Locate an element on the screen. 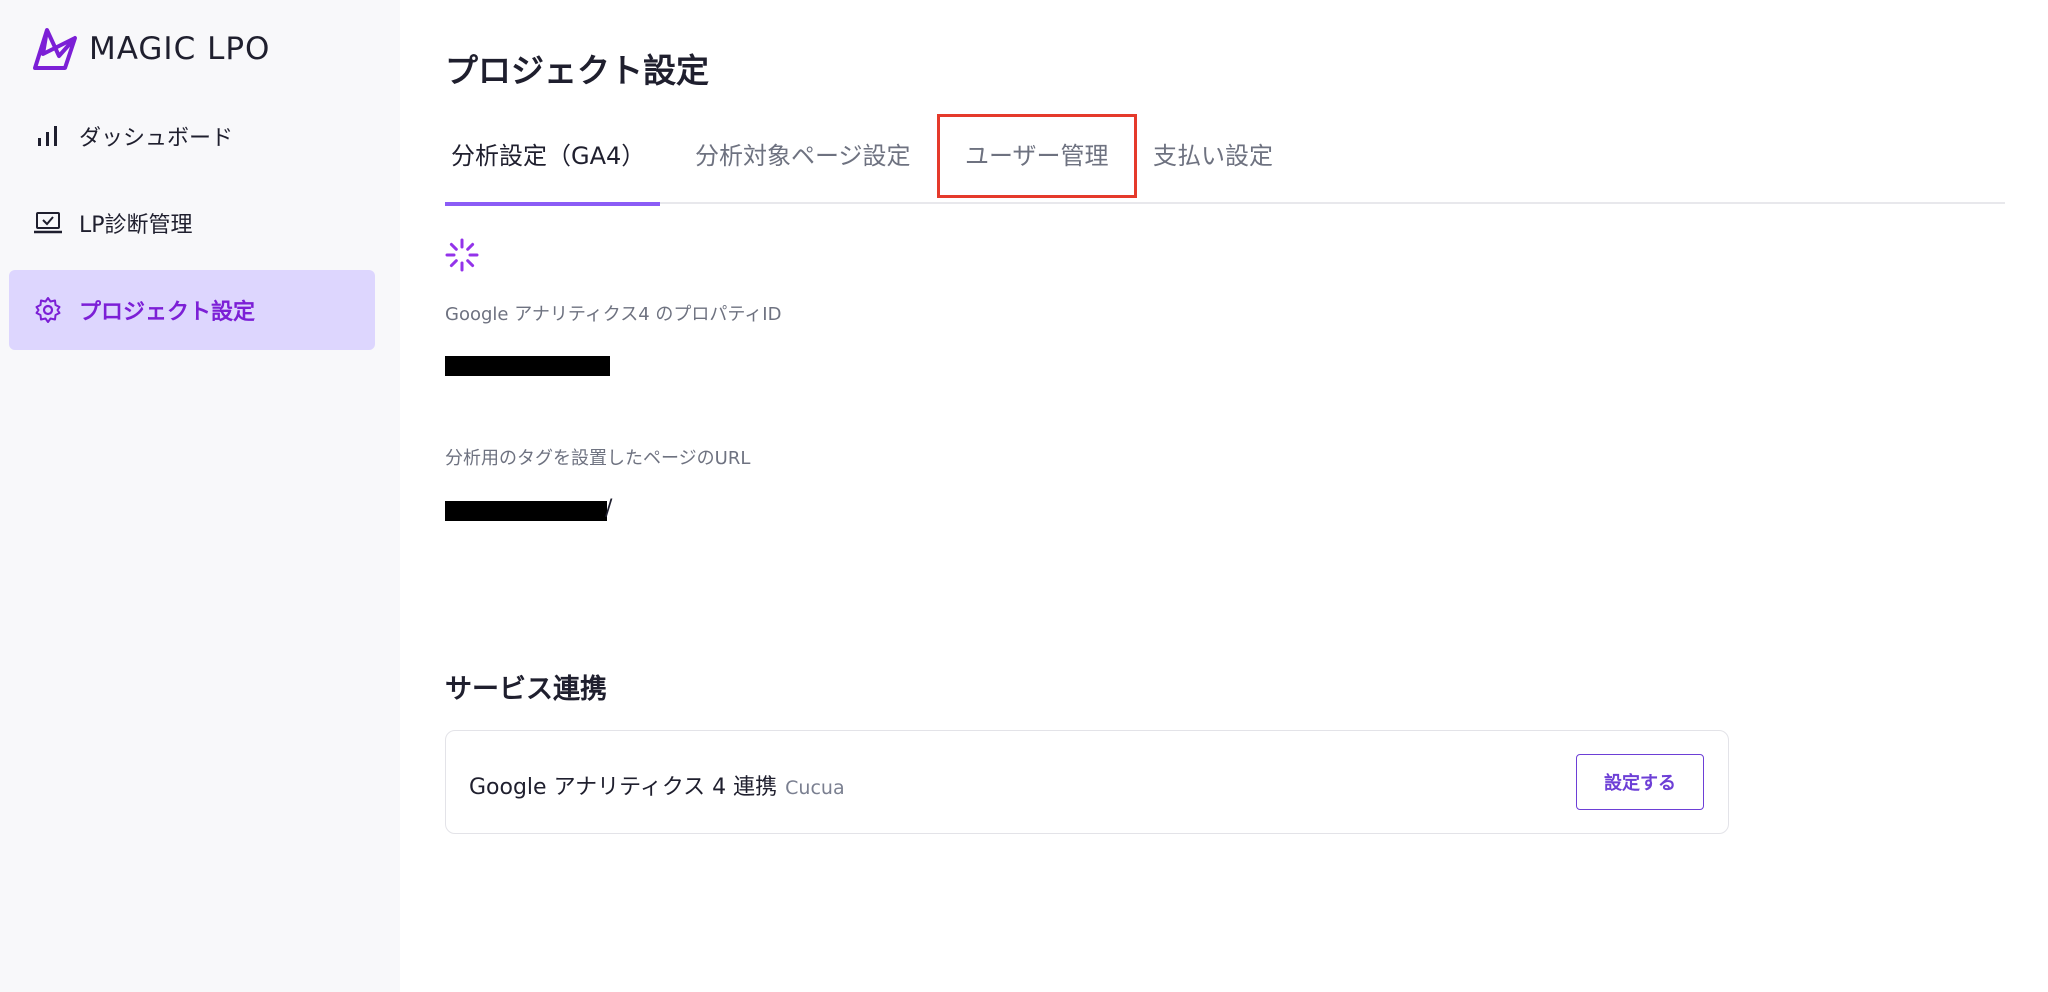 This screenshot has width=2048, height=992. tab-payment: 支払い設定 is located at coordinates (1213, 169).